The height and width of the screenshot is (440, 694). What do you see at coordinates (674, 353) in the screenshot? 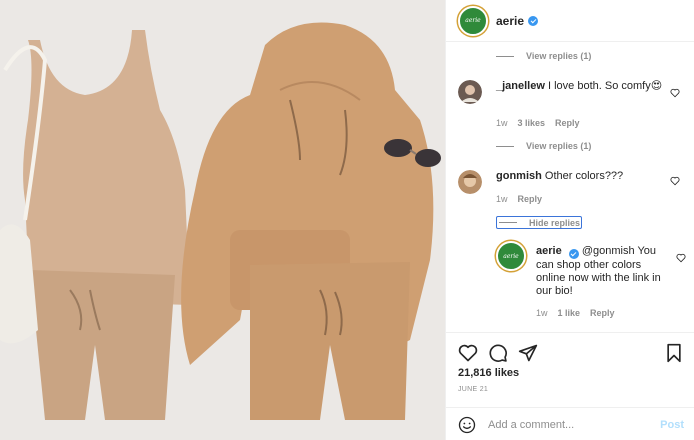
I see `save-bookmark-icon` at bounding box center [674, 353].